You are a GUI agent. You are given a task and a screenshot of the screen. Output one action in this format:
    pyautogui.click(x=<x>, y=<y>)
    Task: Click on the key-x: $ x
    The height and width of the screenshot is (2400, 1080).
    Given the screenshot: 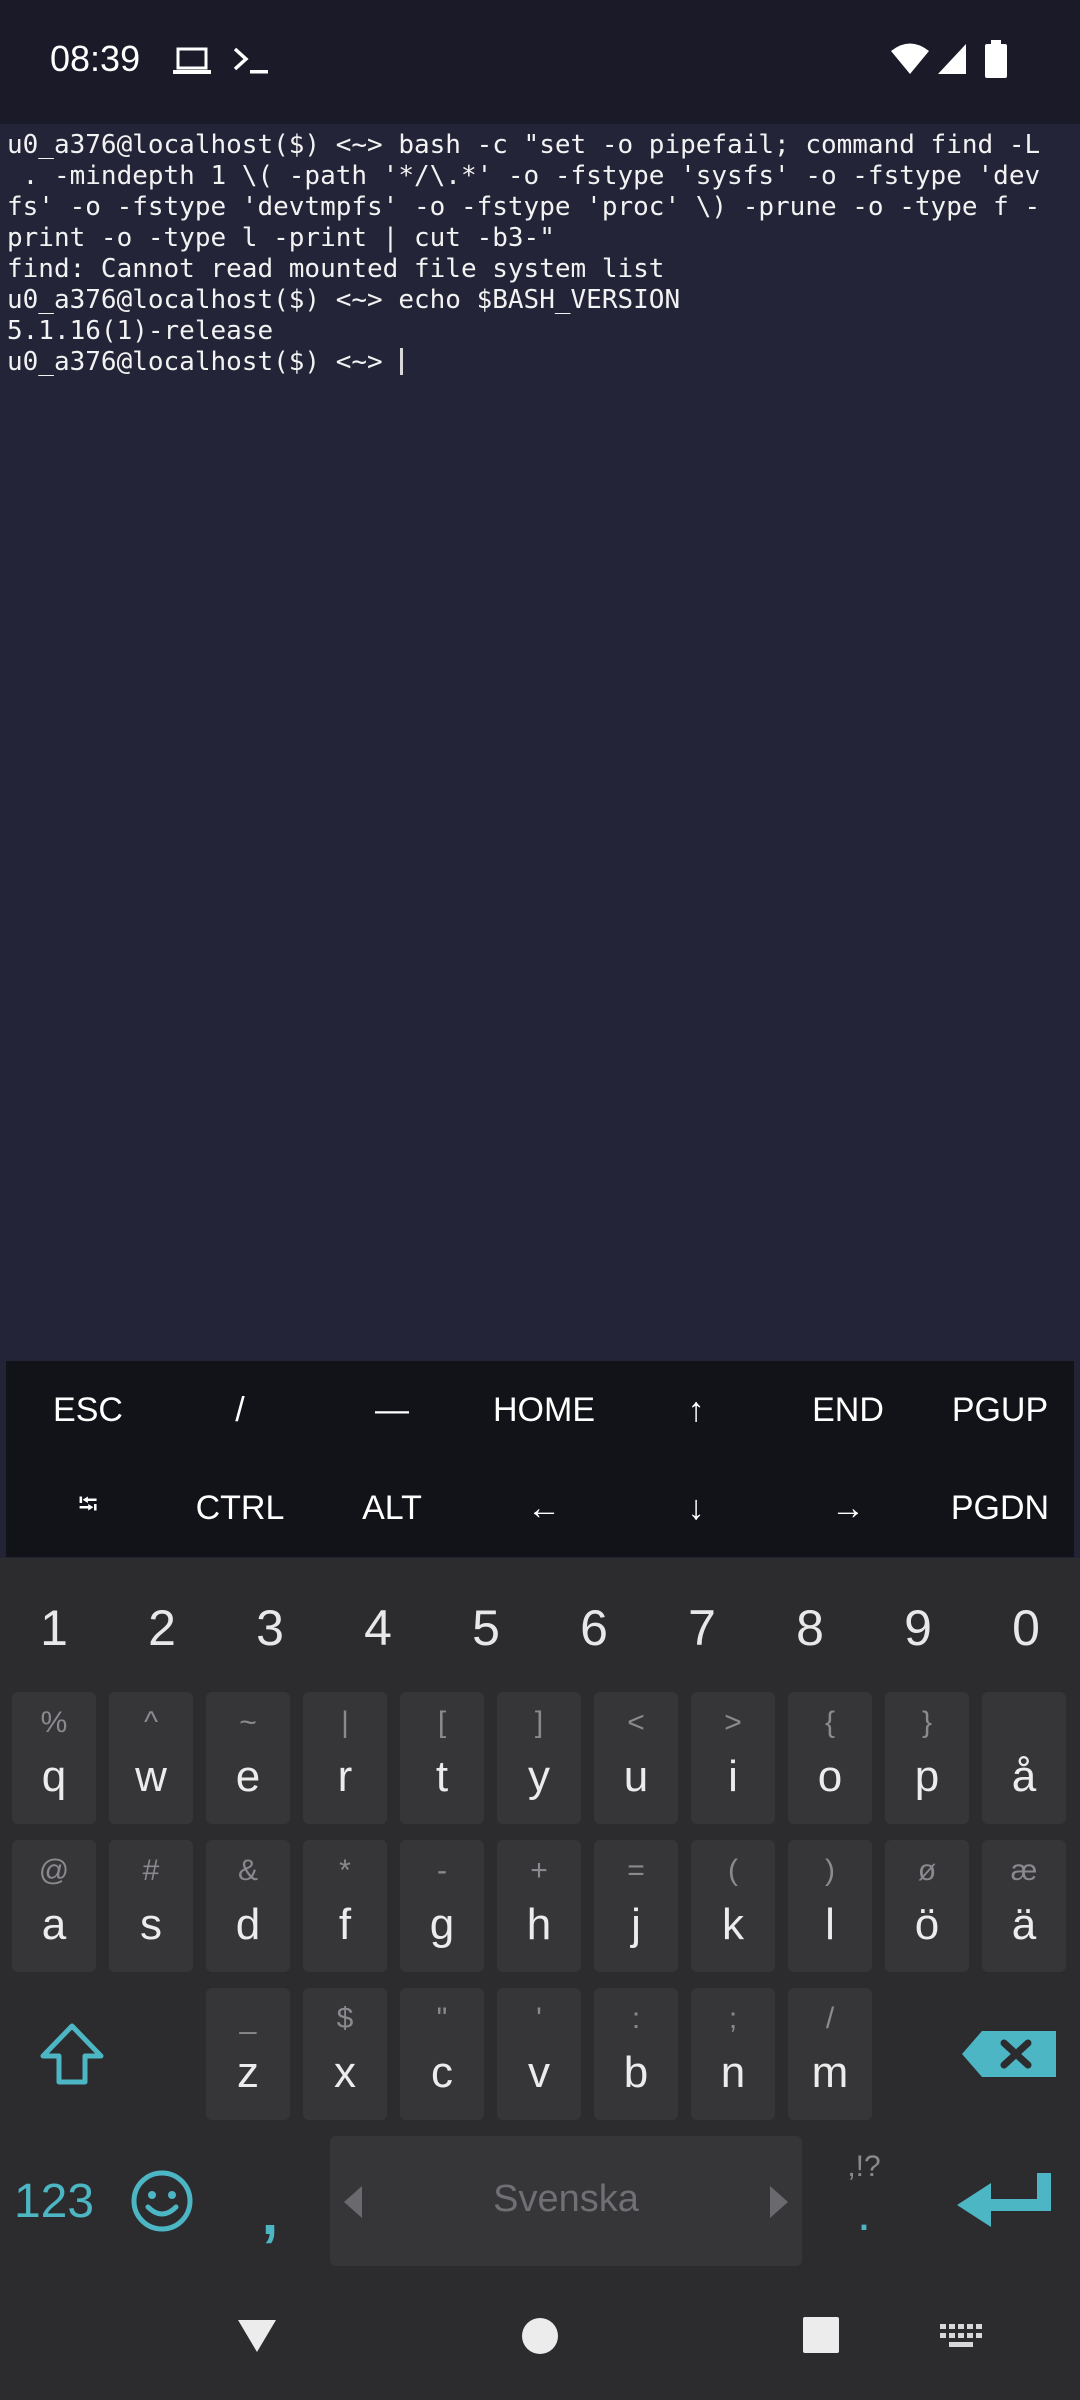 What is the action you would take?
    pyautogui.click(x=345, y=2054)
    